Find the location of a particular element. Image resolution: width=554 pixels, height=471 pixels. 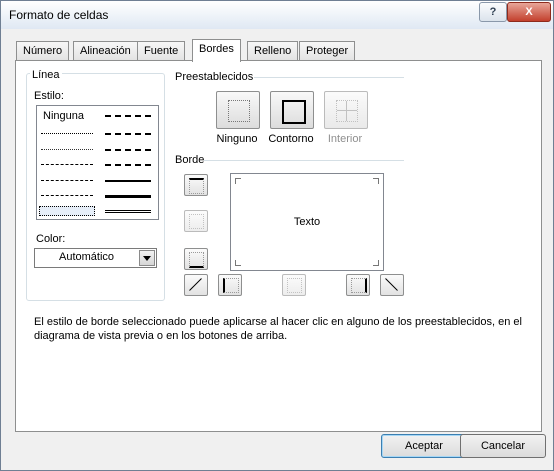

preset-outline-icon is located at coordinates (294, 112).